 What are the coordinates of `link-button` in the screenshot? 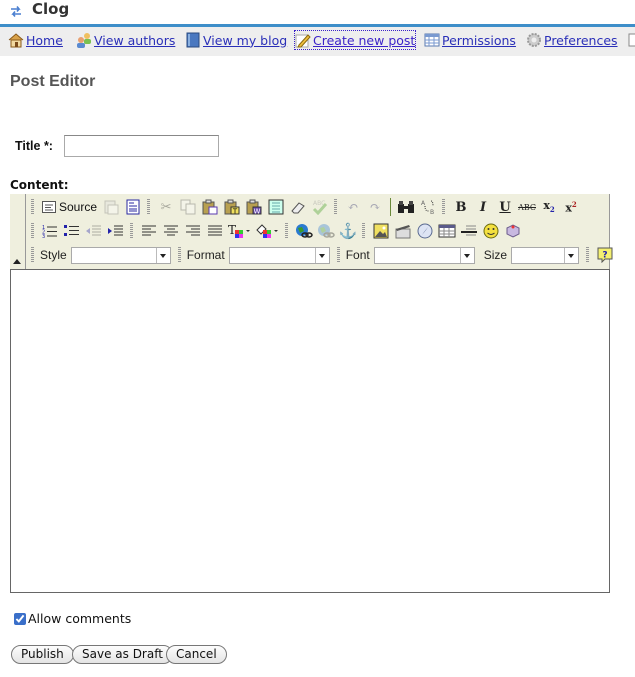 It's located at (304, 231).